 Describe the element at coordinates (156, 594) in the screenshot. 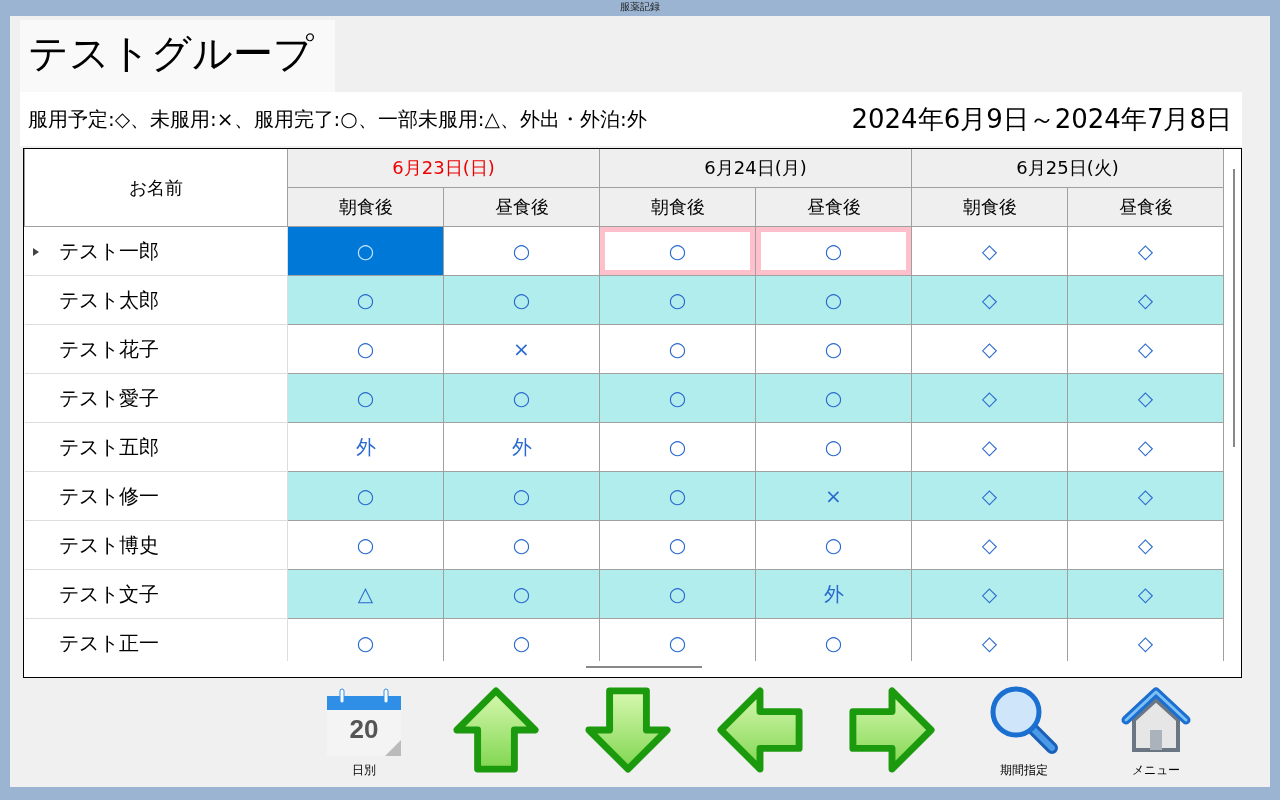

I see `name-cell: テスト文子` at that location.